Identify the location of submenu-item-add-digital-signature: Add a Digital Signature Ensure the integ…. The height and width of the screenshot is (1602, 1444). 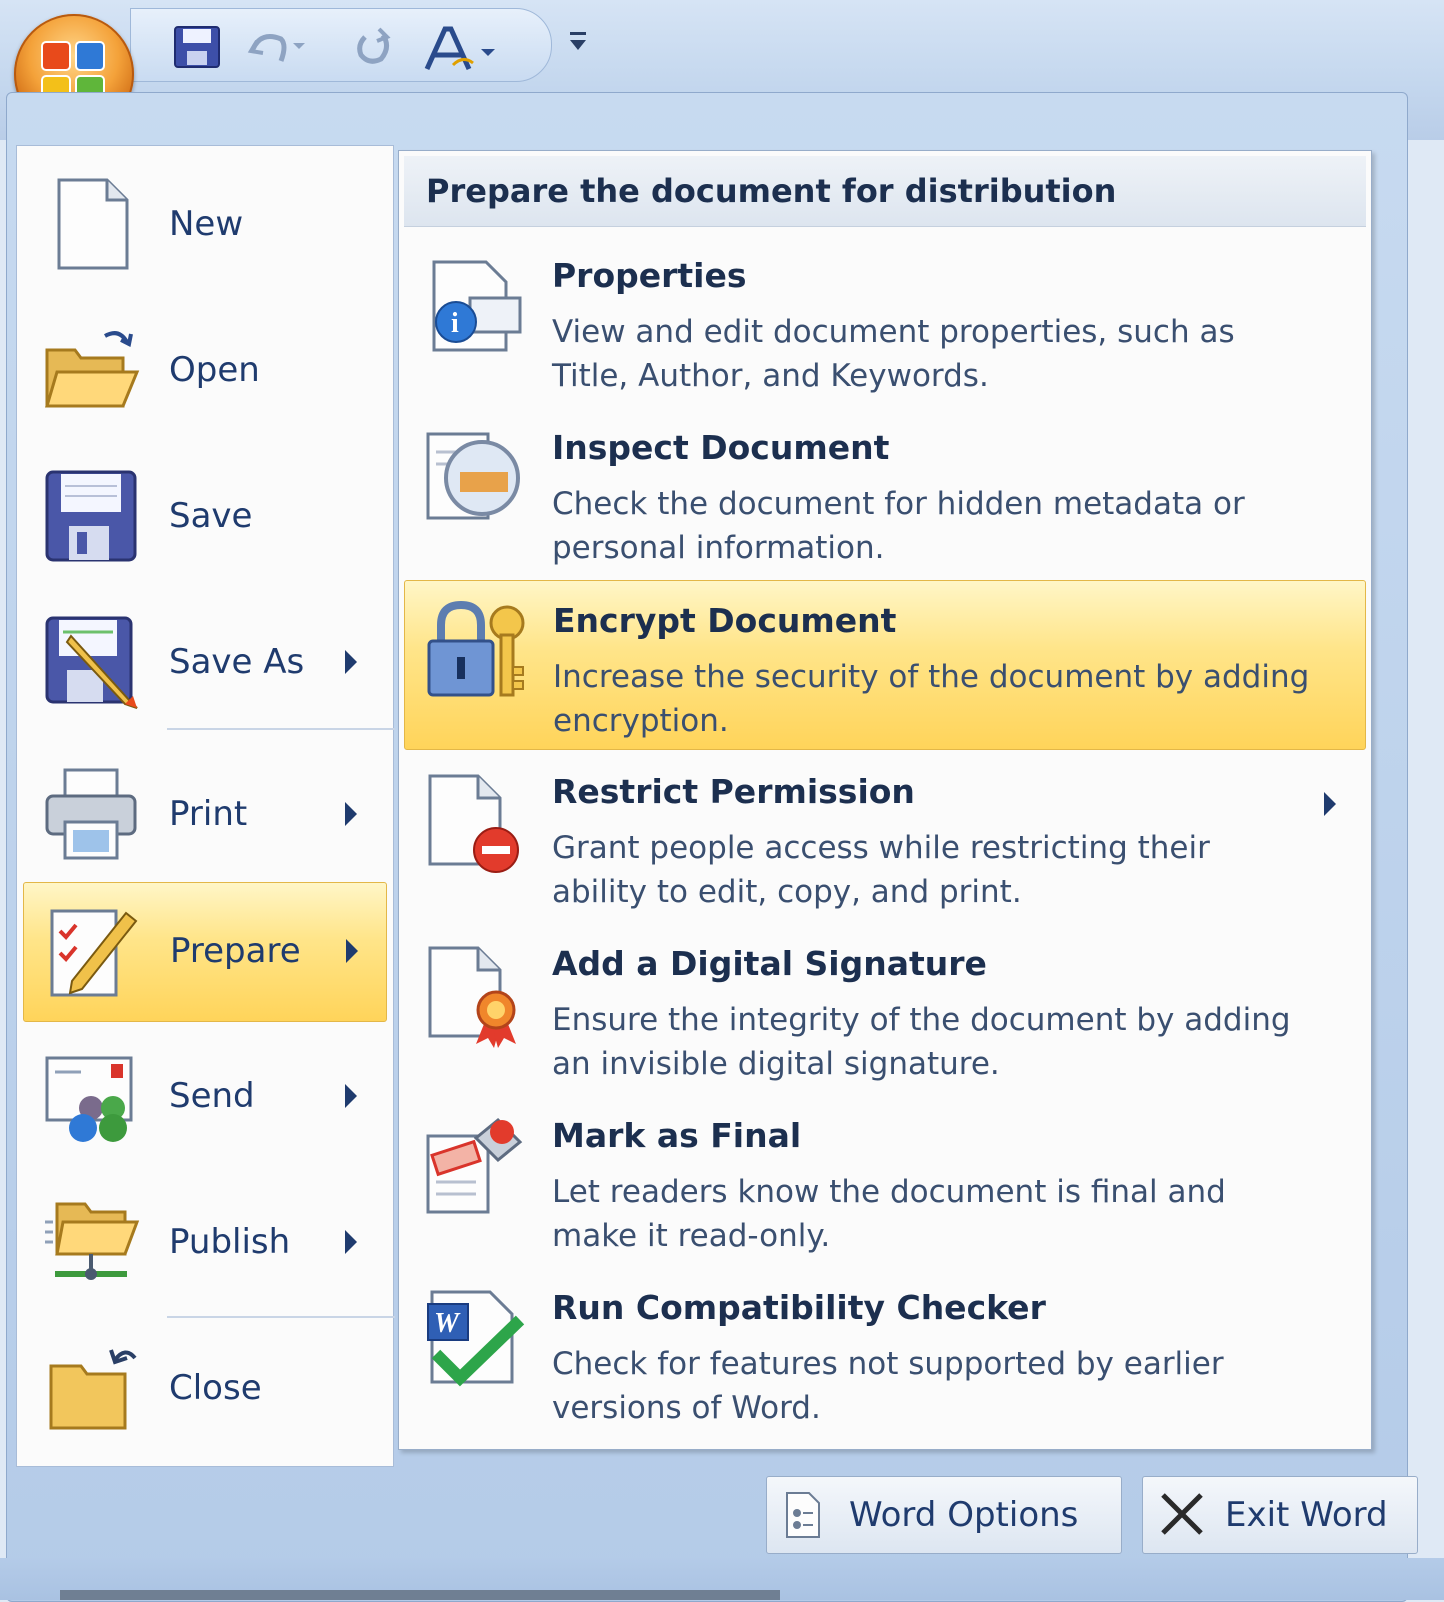
(885, 1008).